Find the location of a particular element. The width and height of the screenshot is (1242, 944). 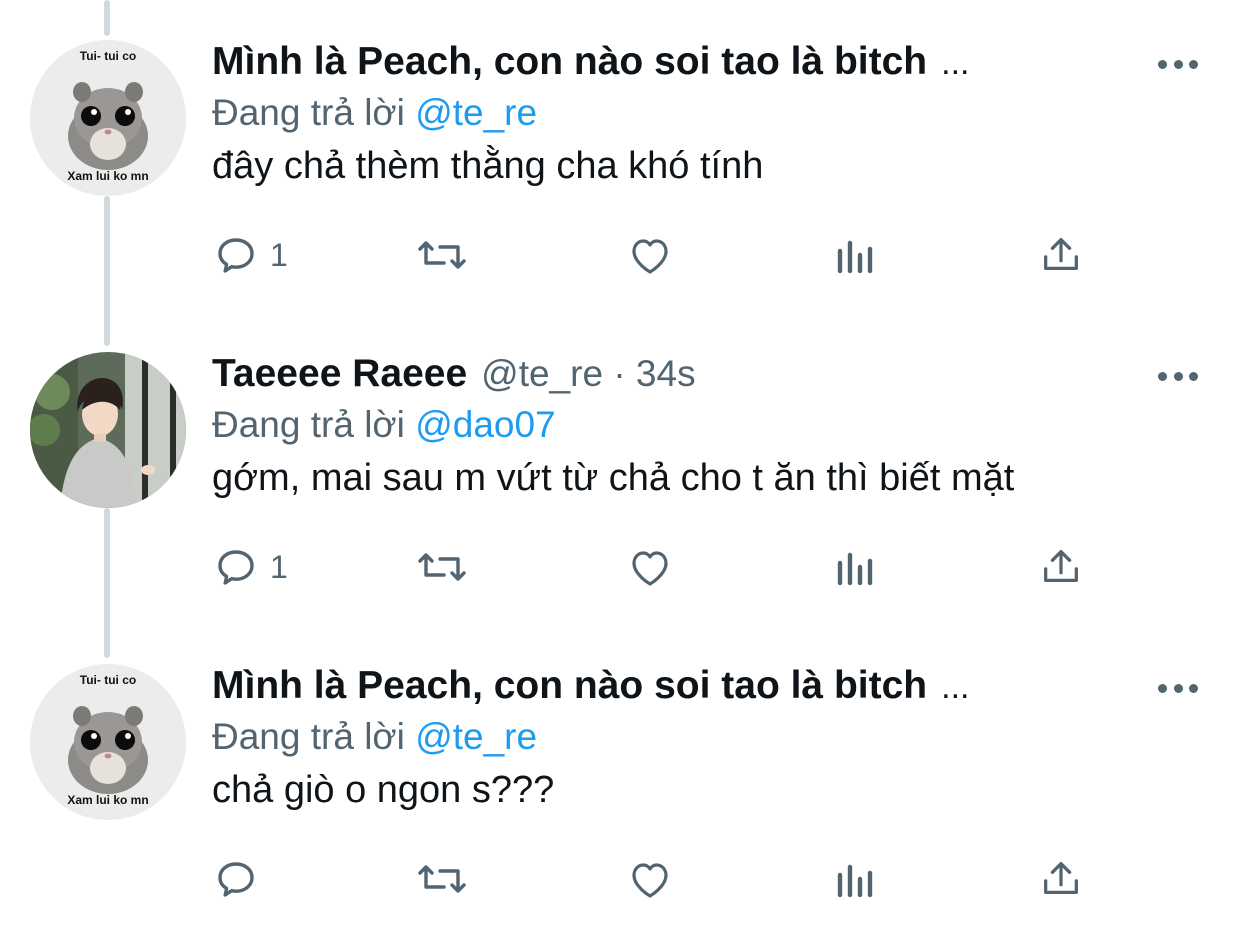

tweet-text: chả giò o ngon s??? is located at coordinates (383, 790).